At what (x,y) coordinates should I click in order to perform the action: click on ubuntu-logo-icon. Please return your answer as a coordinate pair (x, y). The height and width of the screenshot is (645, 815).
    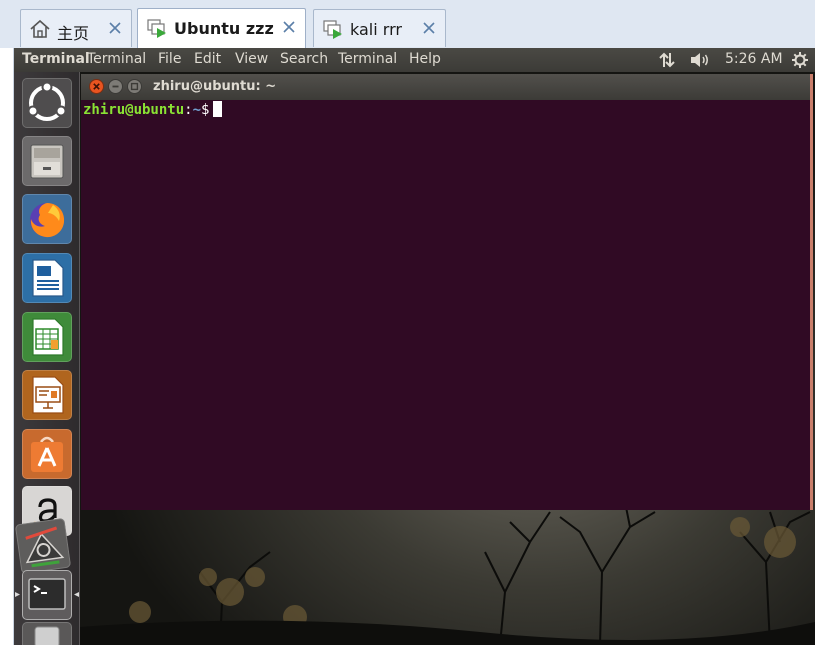
    Looking at the image, I should click on (47, 101).